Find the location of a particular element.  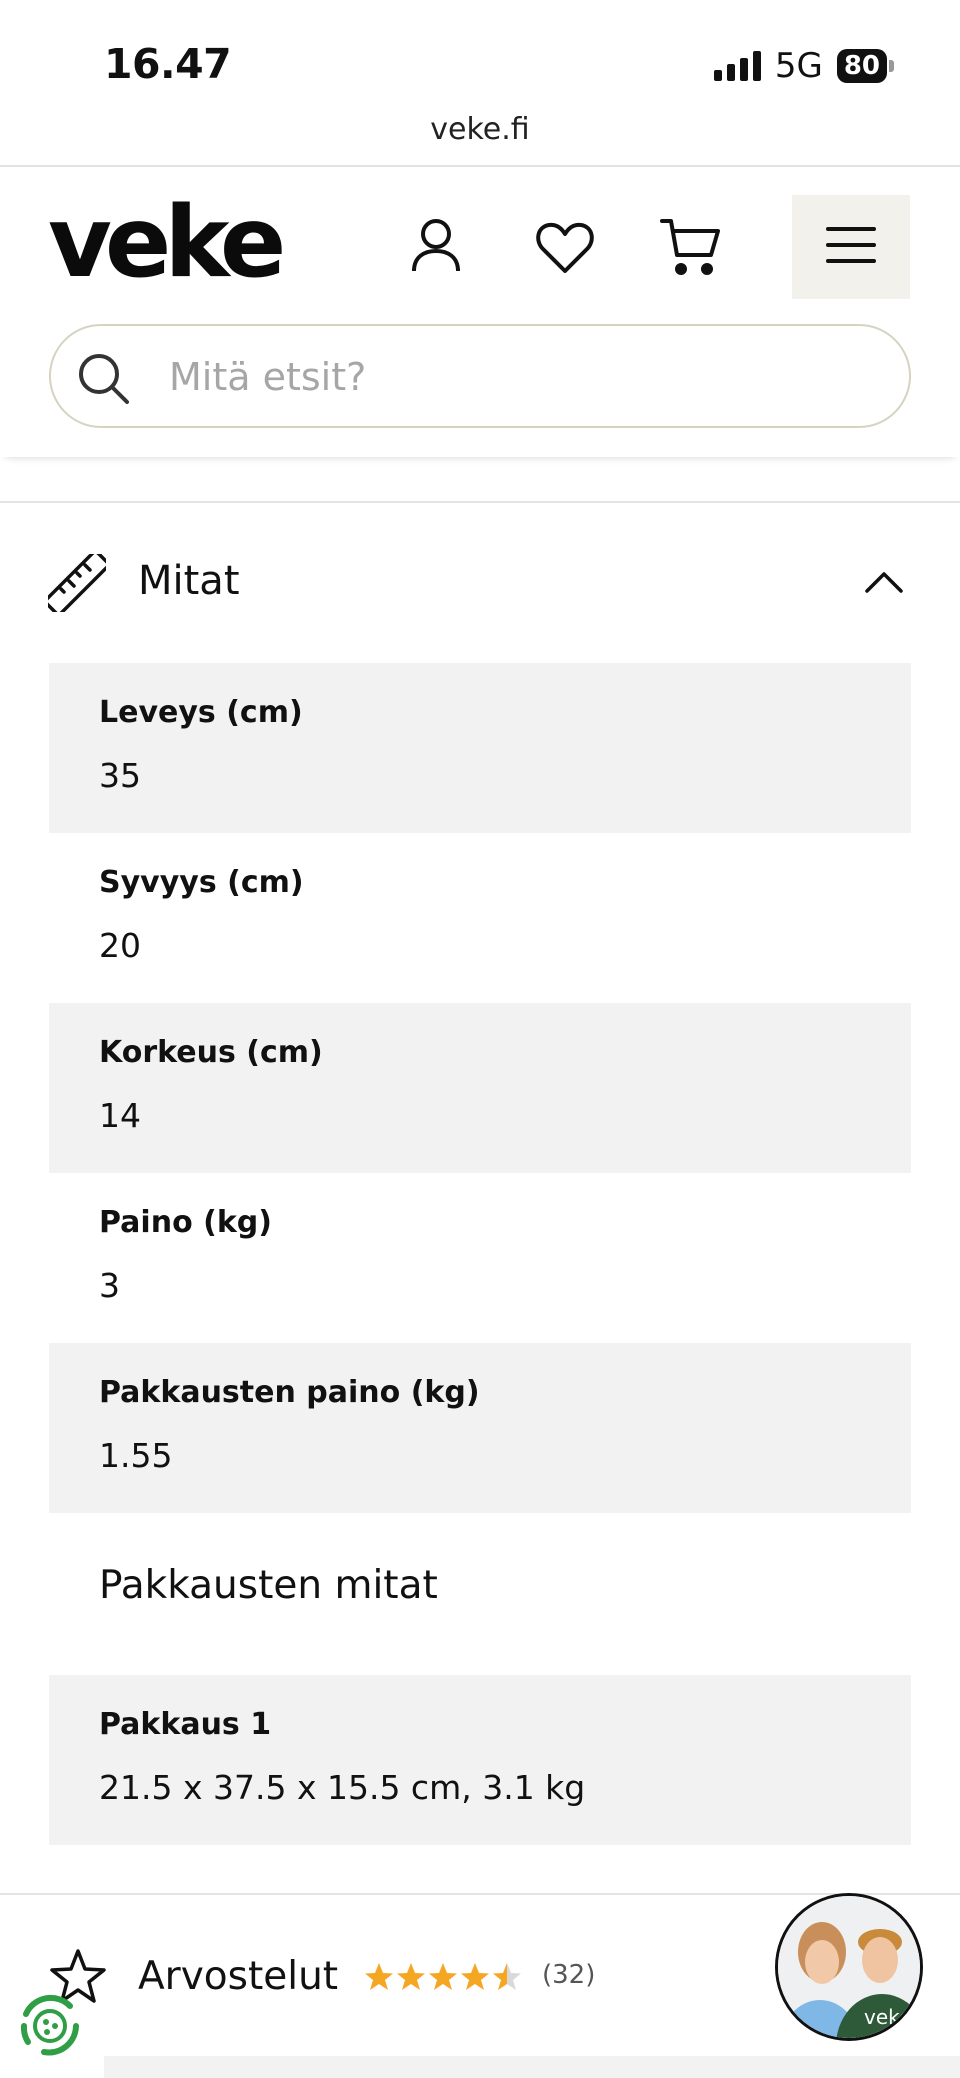

spec-label: Korkeus (cm) is located at coordinates (211, 1052).